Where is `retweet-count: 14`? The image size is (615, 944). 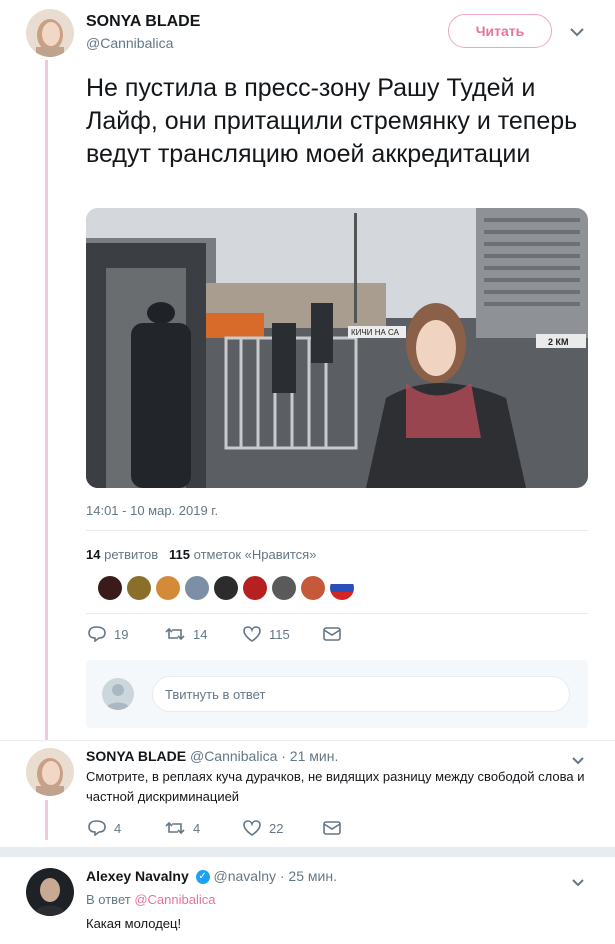
retweet-count: 14 is located at coordinates (200, 634).